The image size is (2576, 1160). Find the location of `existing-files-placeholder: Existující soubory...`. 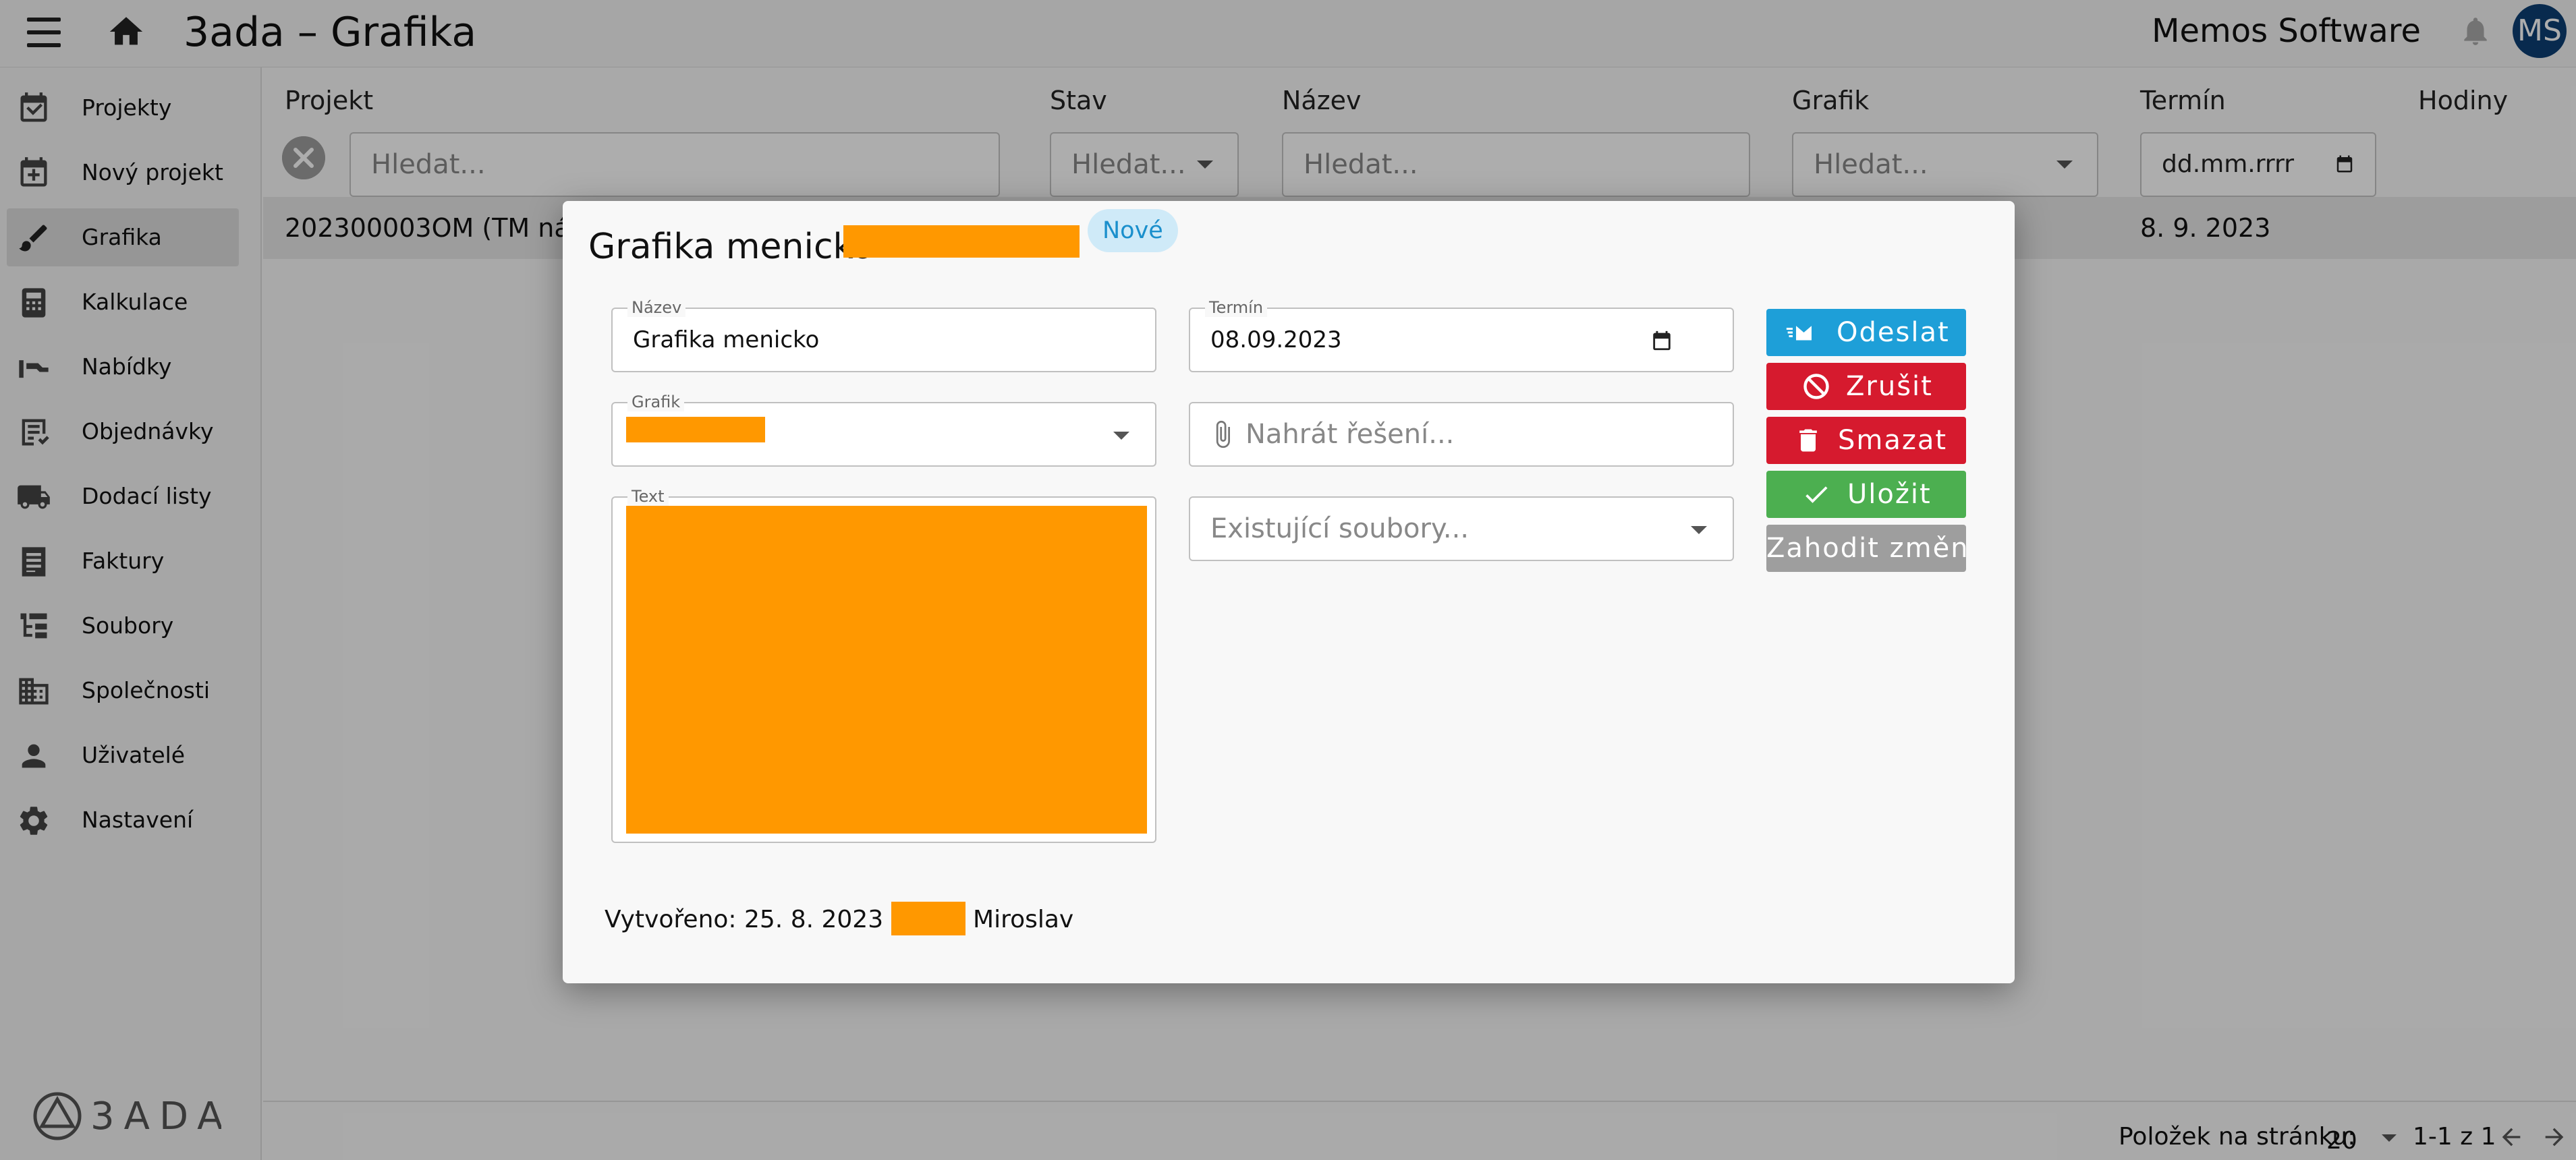

existing-files-placeholder: Existující soubory... is located at coordinates (1339, 528).